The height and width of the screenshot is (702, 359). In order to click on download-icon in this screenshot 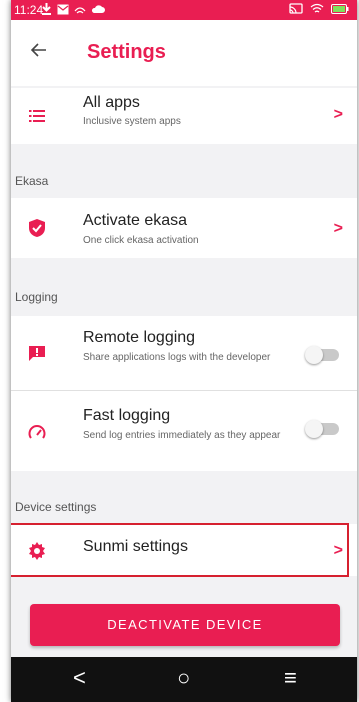, I will do `click(46, 9)`.